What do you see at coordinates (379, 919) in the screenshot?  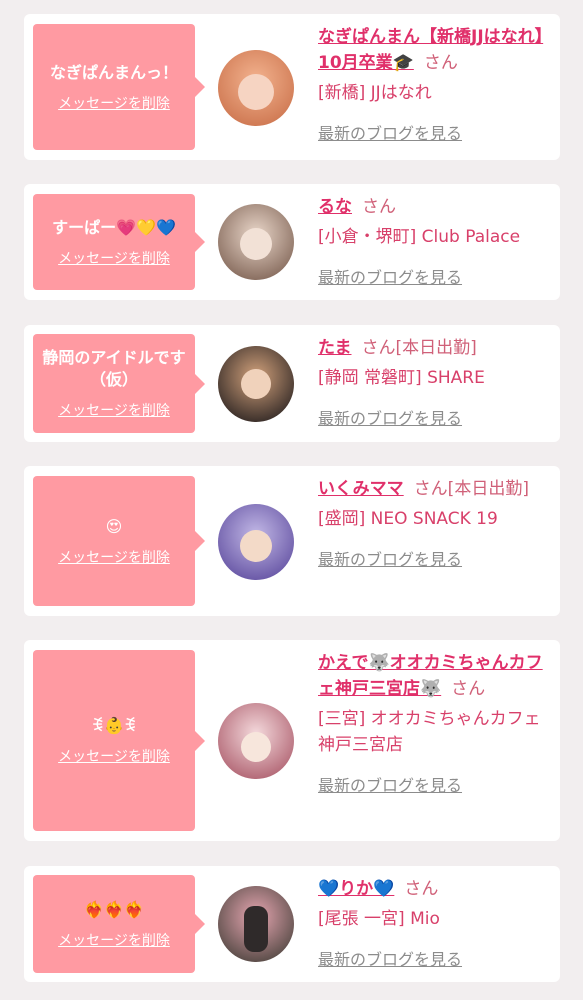 I see `shop-info: [尾張 一宮] Mio` at bounding box center [379, 919].